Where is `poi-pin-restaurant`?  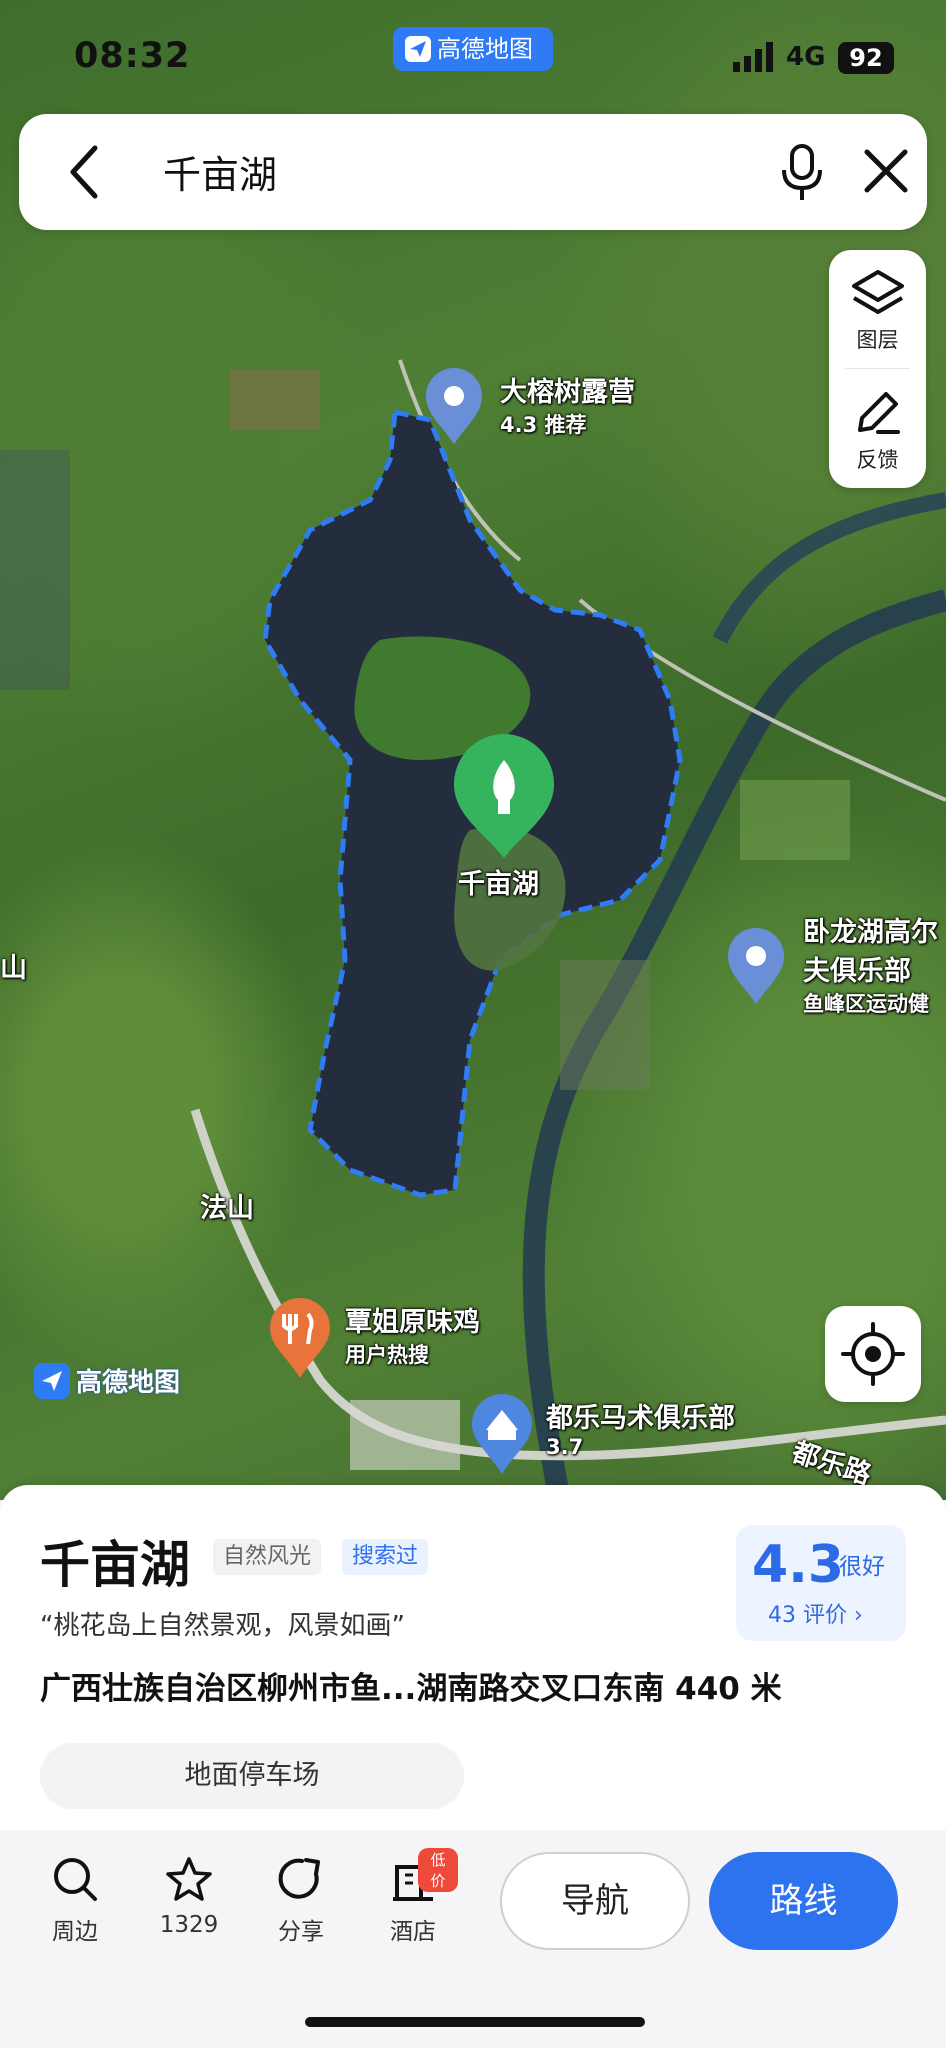 poi-pin-restaurant is located at coordinates (300, 1340).